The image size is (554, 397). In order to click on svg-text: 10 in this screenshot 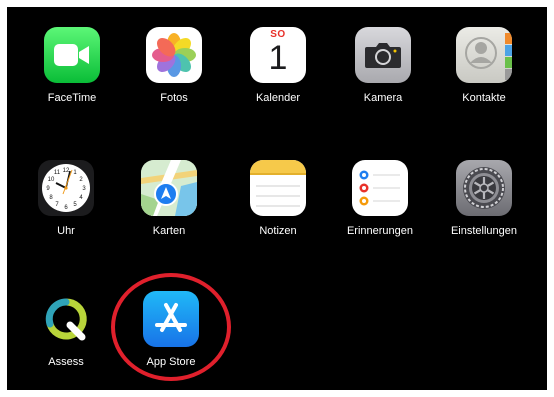, I will do `click(51, 180)`.